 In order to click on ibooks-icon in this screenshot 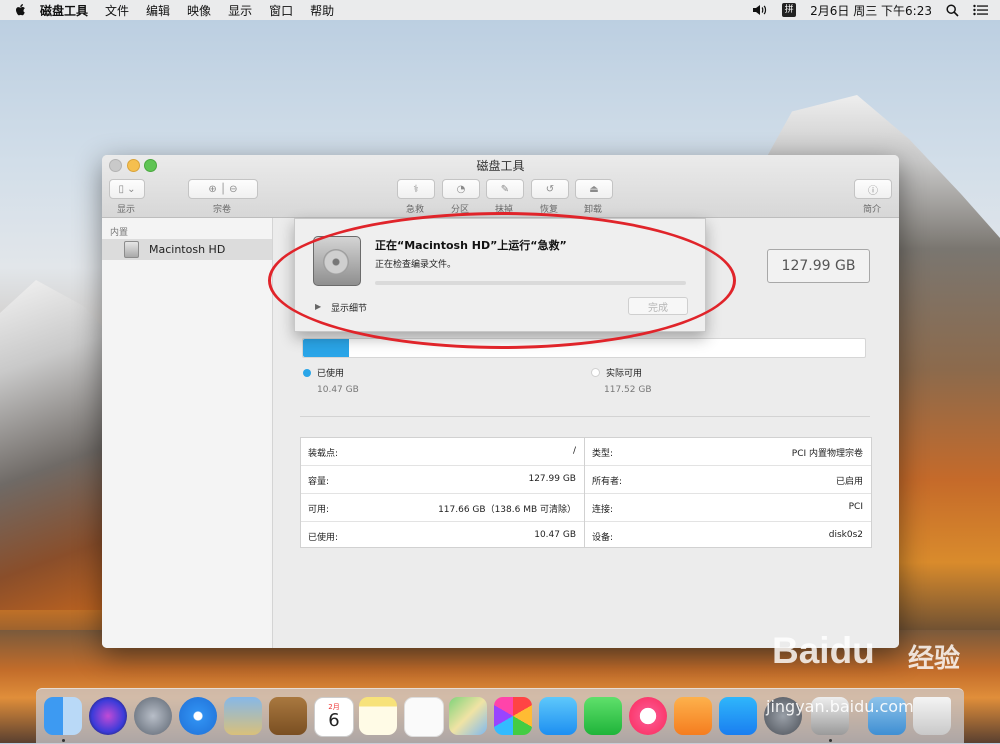, I will do `click(693, 716)`.